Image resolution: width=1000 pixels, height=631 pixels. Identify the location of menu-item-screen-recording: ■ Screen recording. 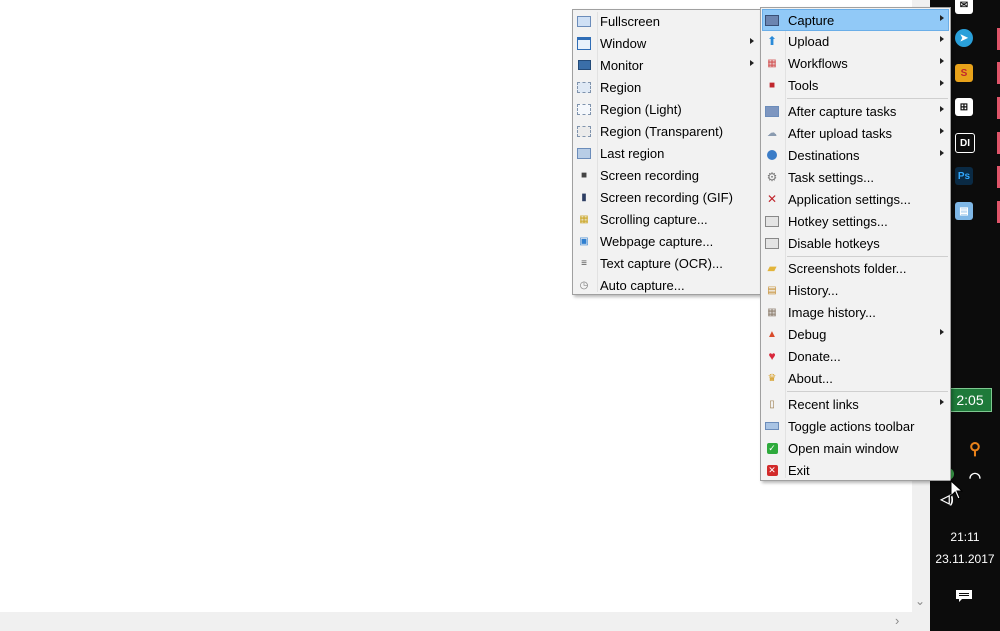
(666, 175).